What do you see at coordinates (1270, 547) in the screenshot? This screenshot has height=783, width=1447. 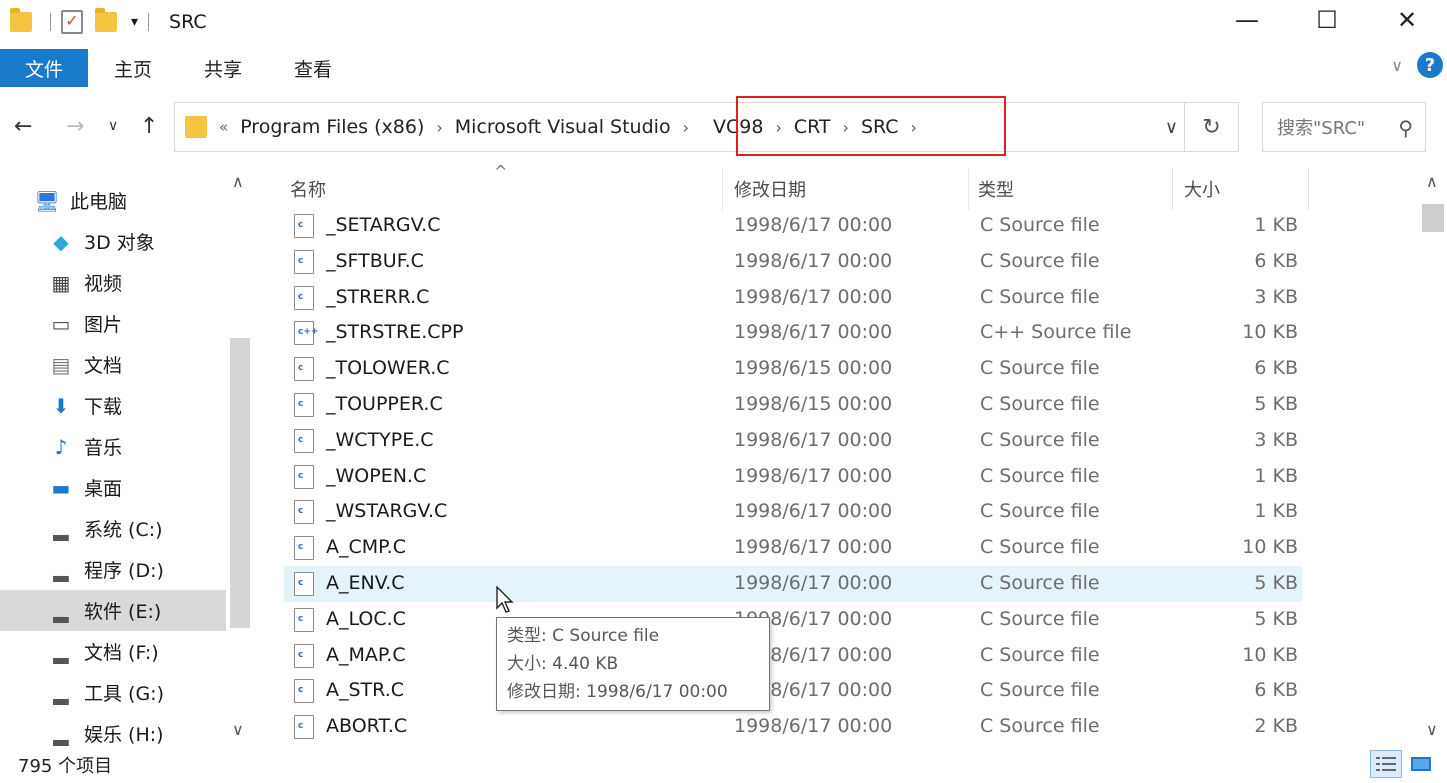 I see `file-size: 10 KB` at bounding box center [1270, 547].